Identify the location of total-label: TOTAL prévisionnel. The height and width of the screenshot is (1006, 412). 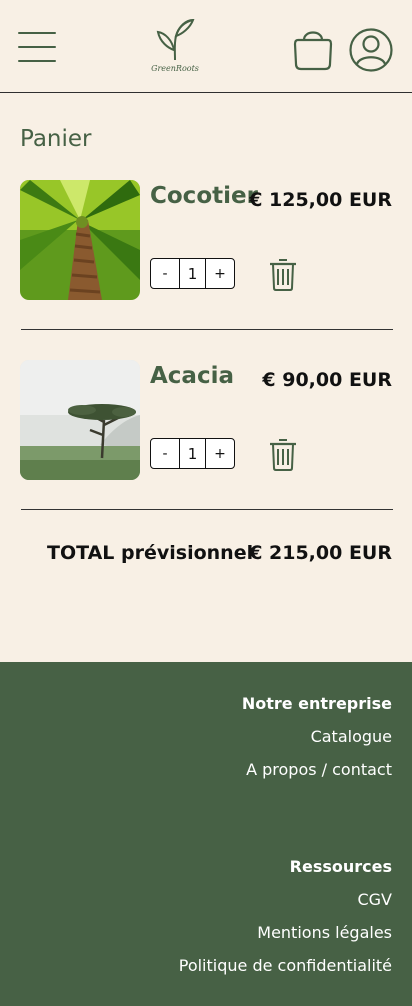
(150, 553).